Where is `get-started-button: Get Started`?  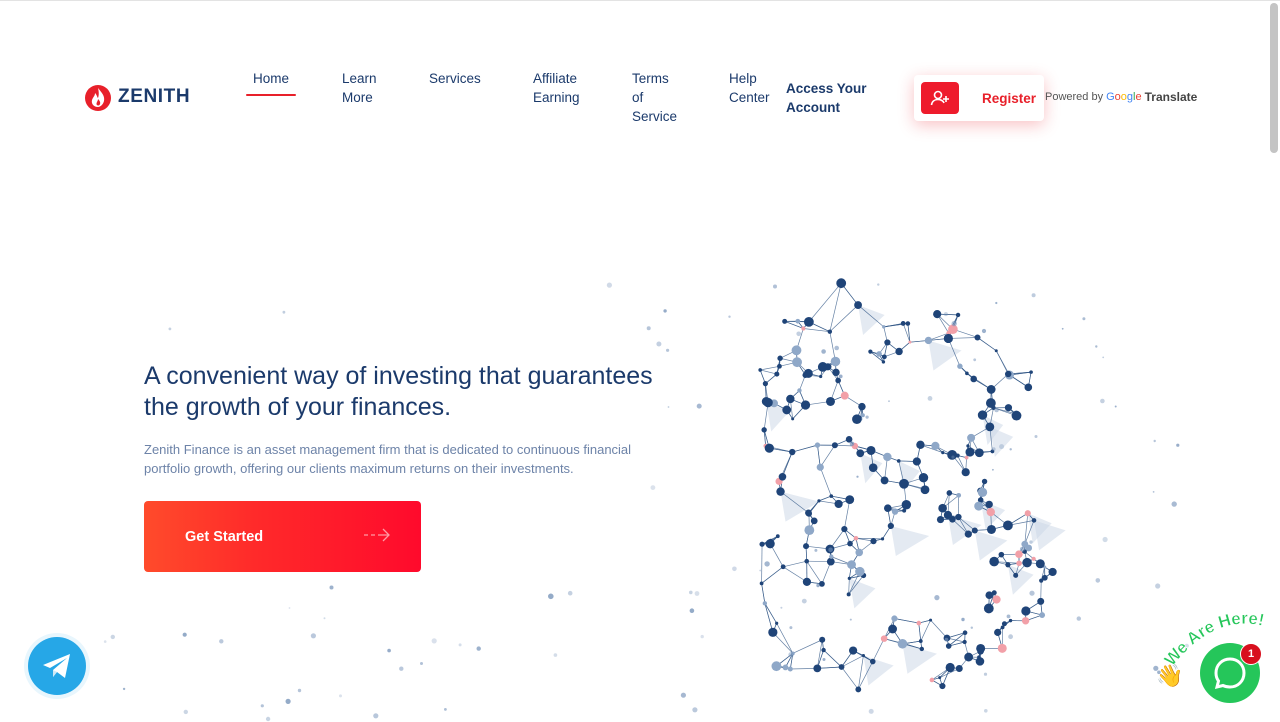
get-started-button: Get Started is located at coordinates (282, 536).